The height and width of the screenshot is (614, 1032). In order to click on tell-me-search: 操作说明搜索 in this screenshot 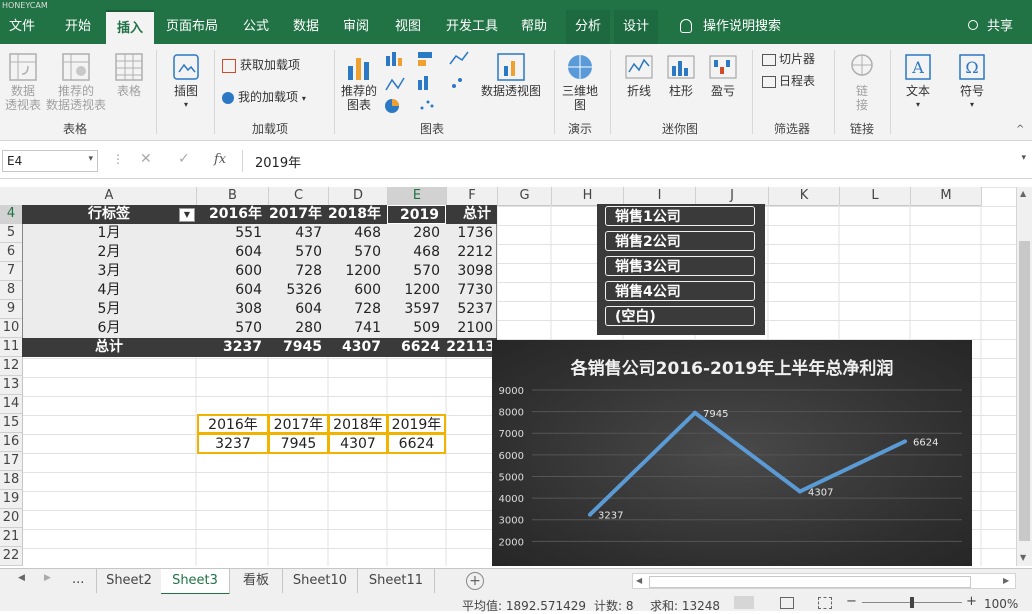, I will do `click(742, 27)`.